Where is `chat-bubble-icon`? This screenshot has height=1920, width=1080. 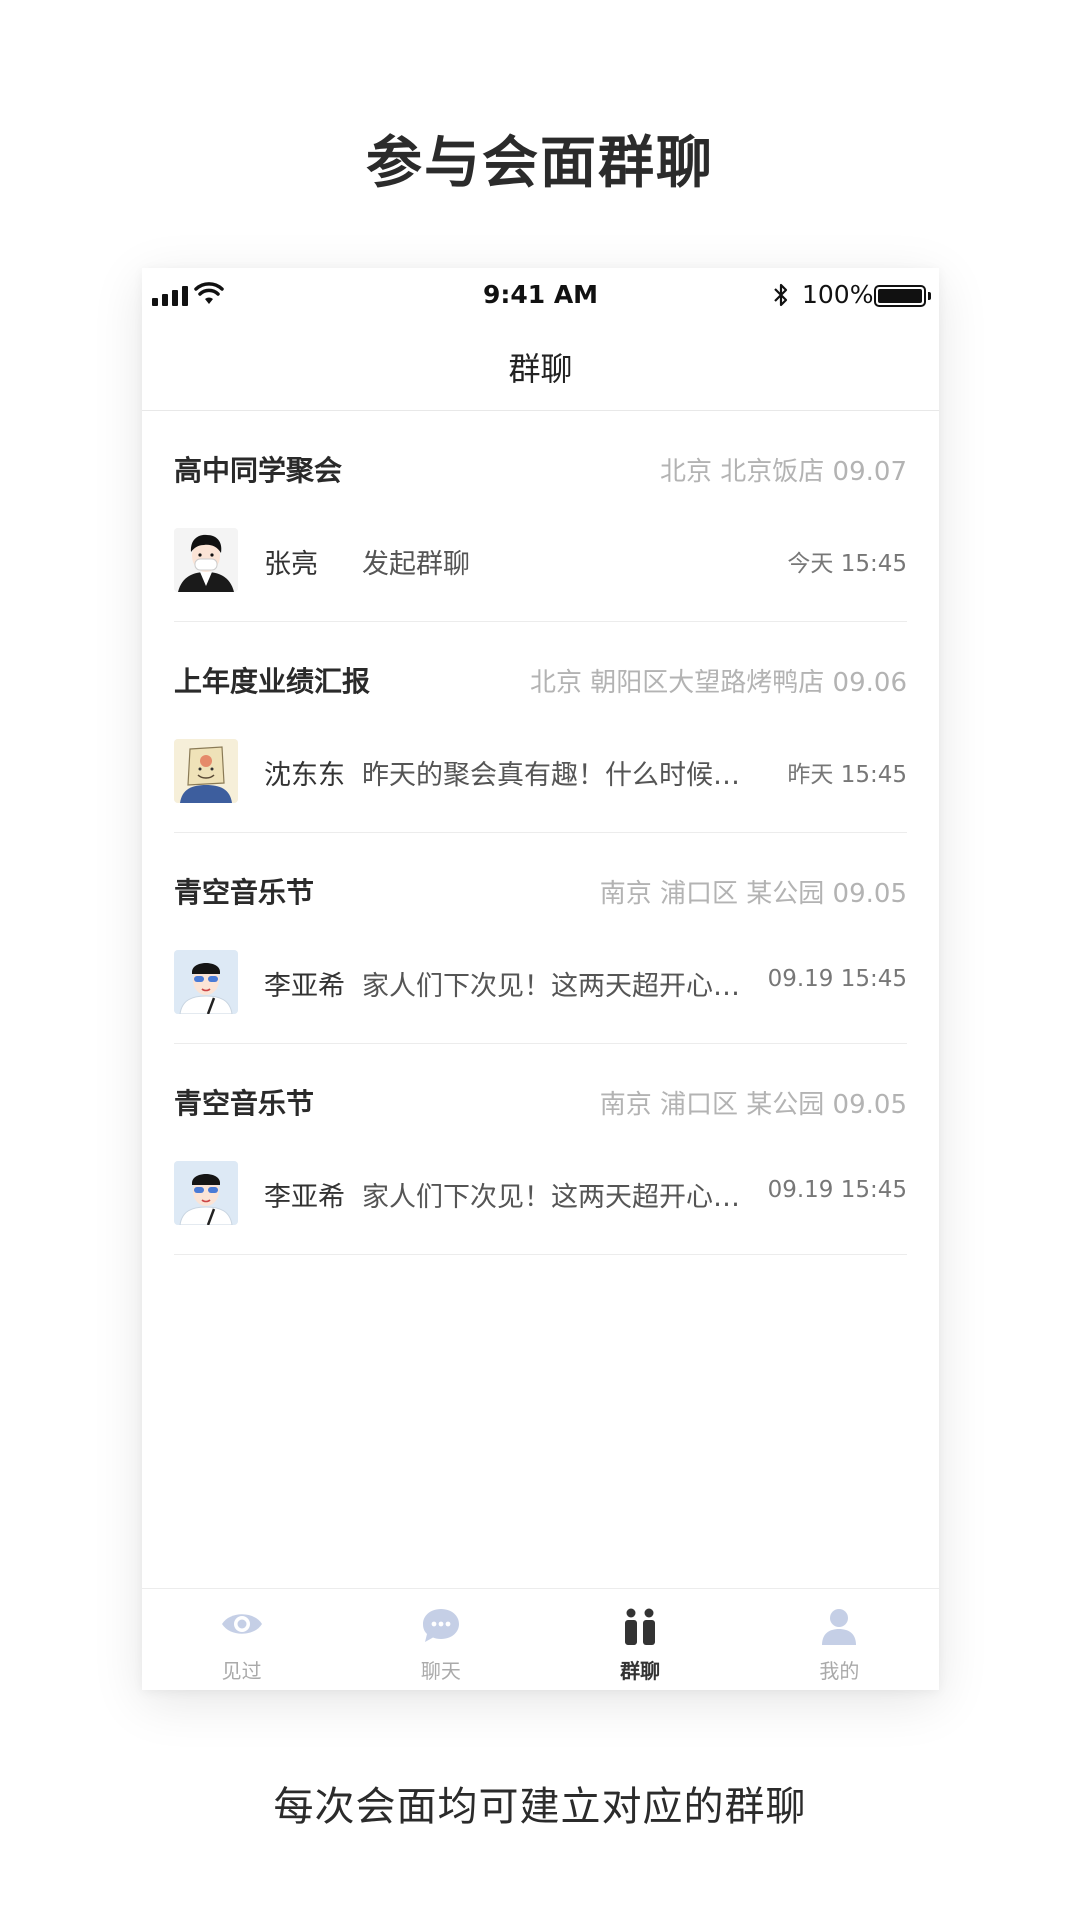
chat-bubble-icon is located at coordinates (440, 1625).